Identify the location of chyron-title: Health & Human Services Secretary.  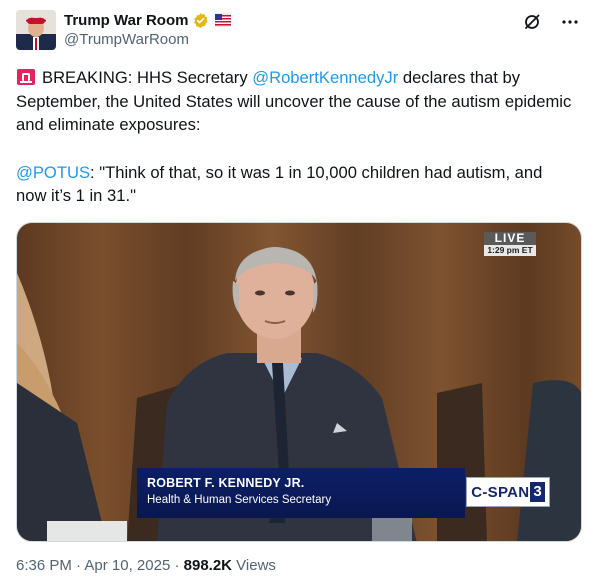
(239, 500).